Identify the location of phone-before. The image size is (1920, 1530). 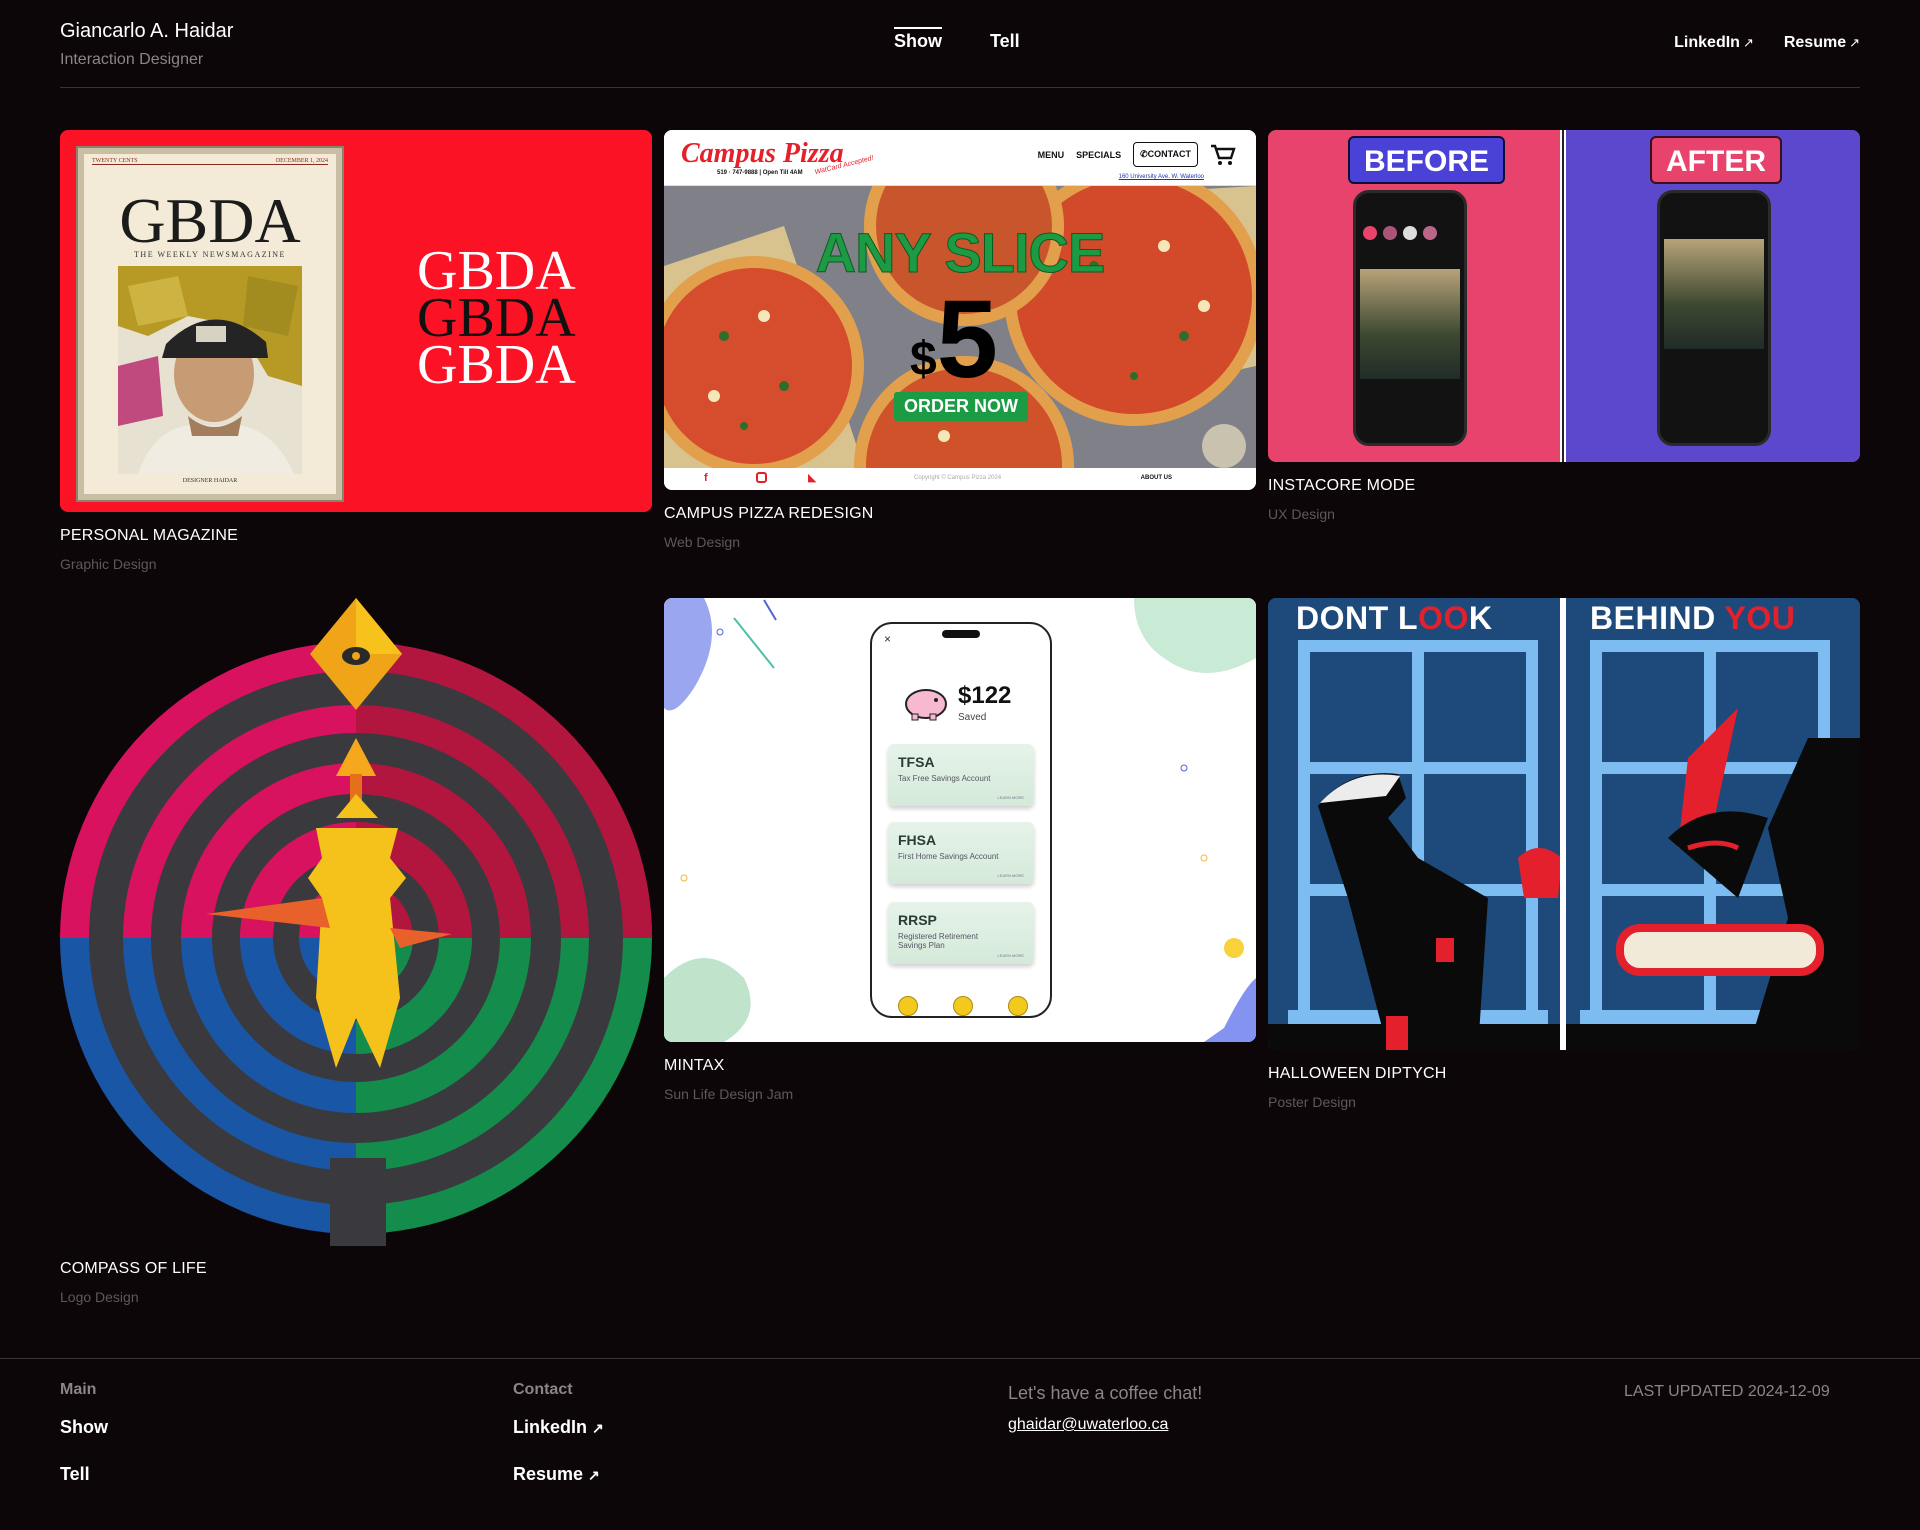
(1410, 318).